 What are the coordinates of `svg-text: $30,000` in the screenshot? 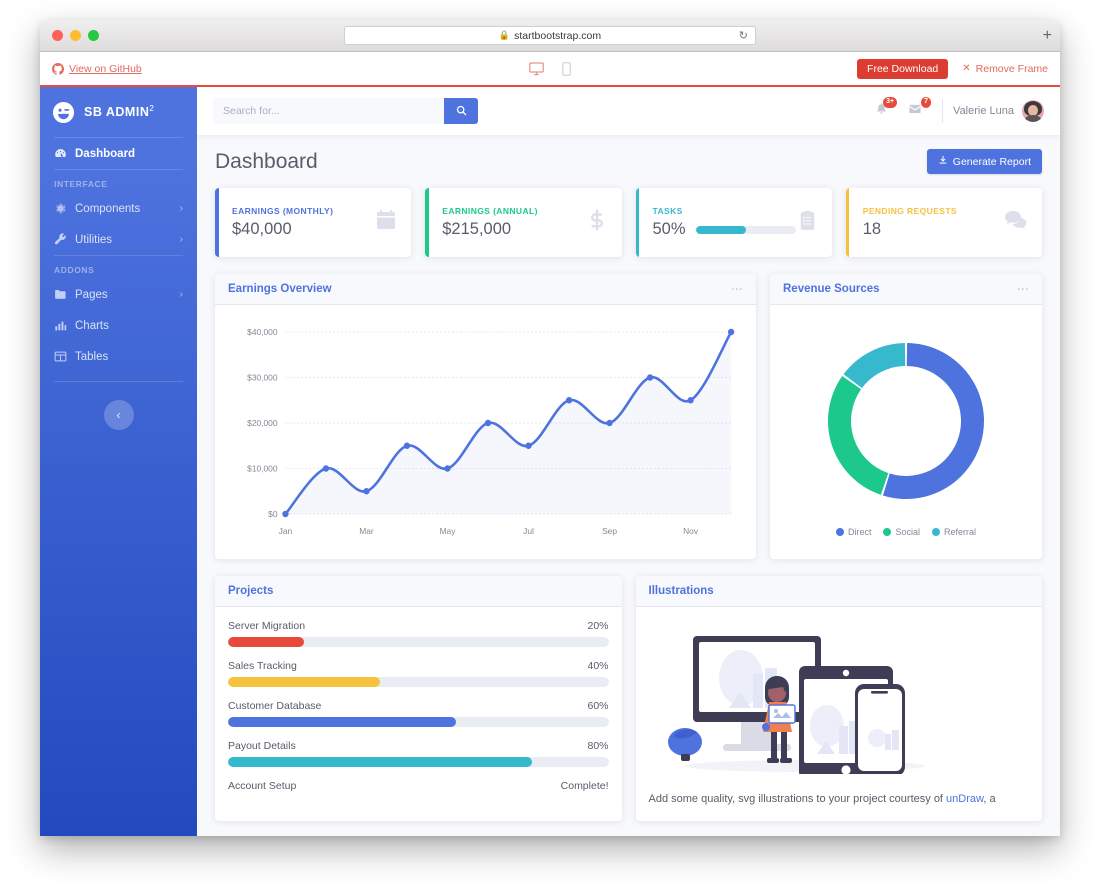 It's located at (262, 377).